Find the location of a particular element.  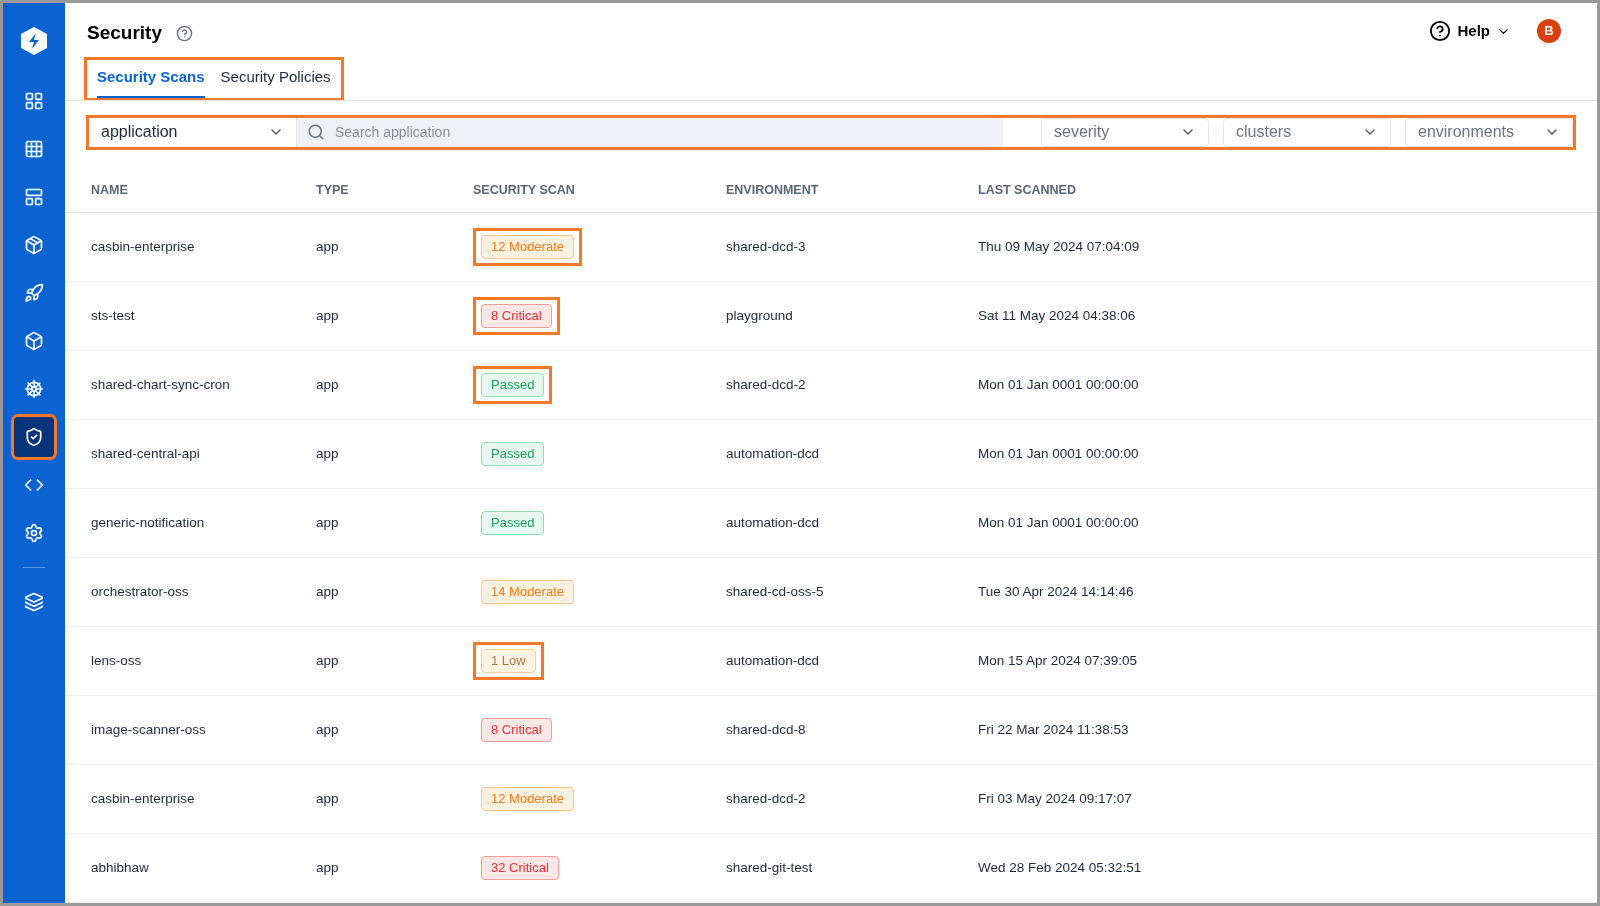

cube-icon is located at coordinates (34, 341).